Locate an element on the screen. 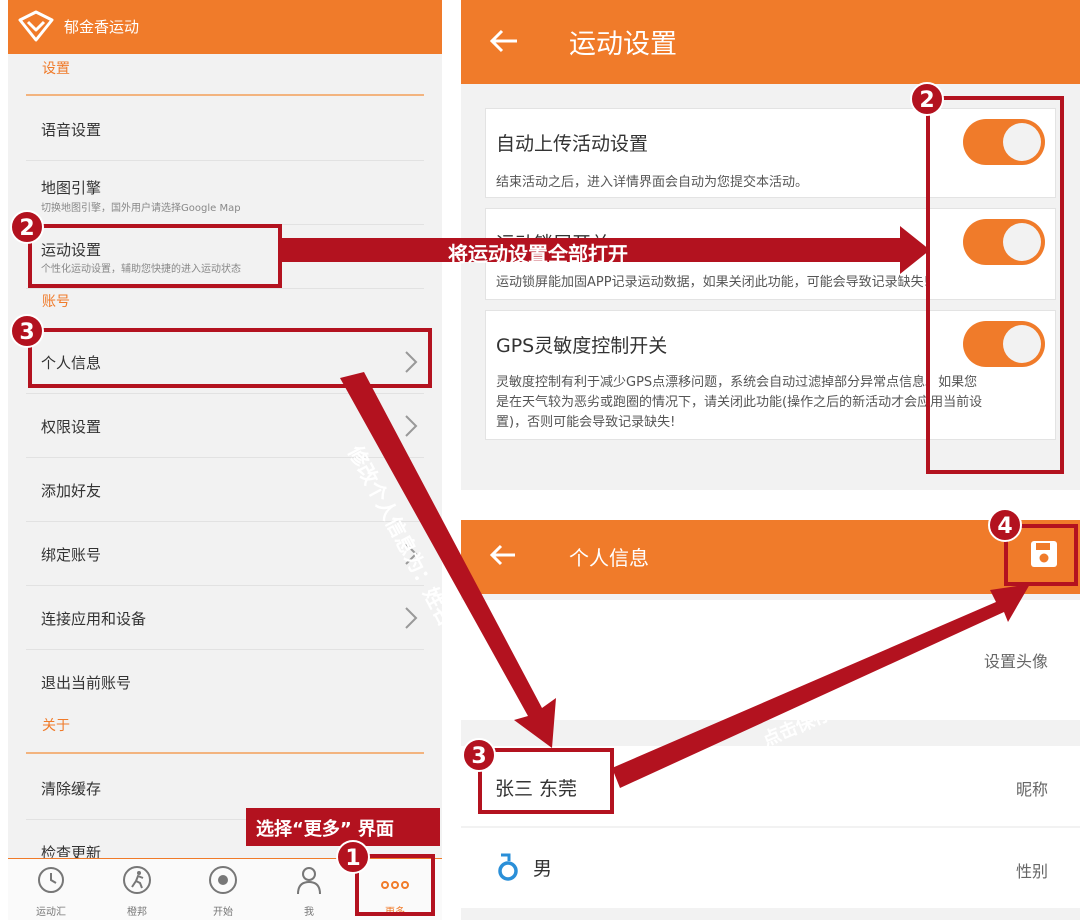 The image size is (1080, 920). highlight-sport-settings is located at coordinates (155, 256).